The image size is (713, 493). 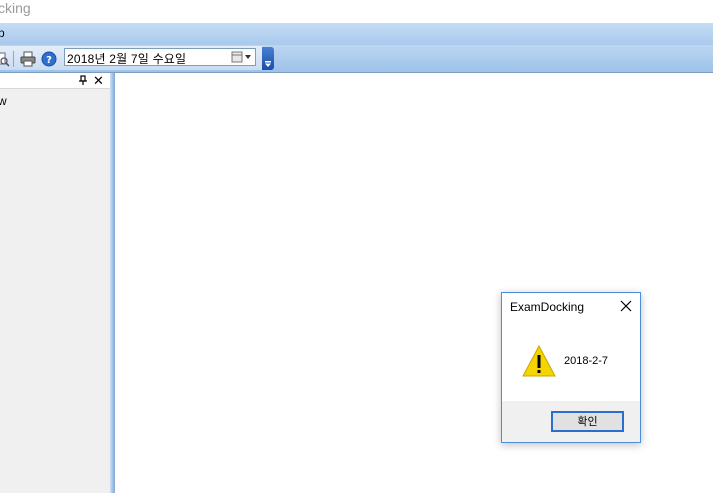 I want to click on message-box-footer: 확인, so click(x=571, y=421).